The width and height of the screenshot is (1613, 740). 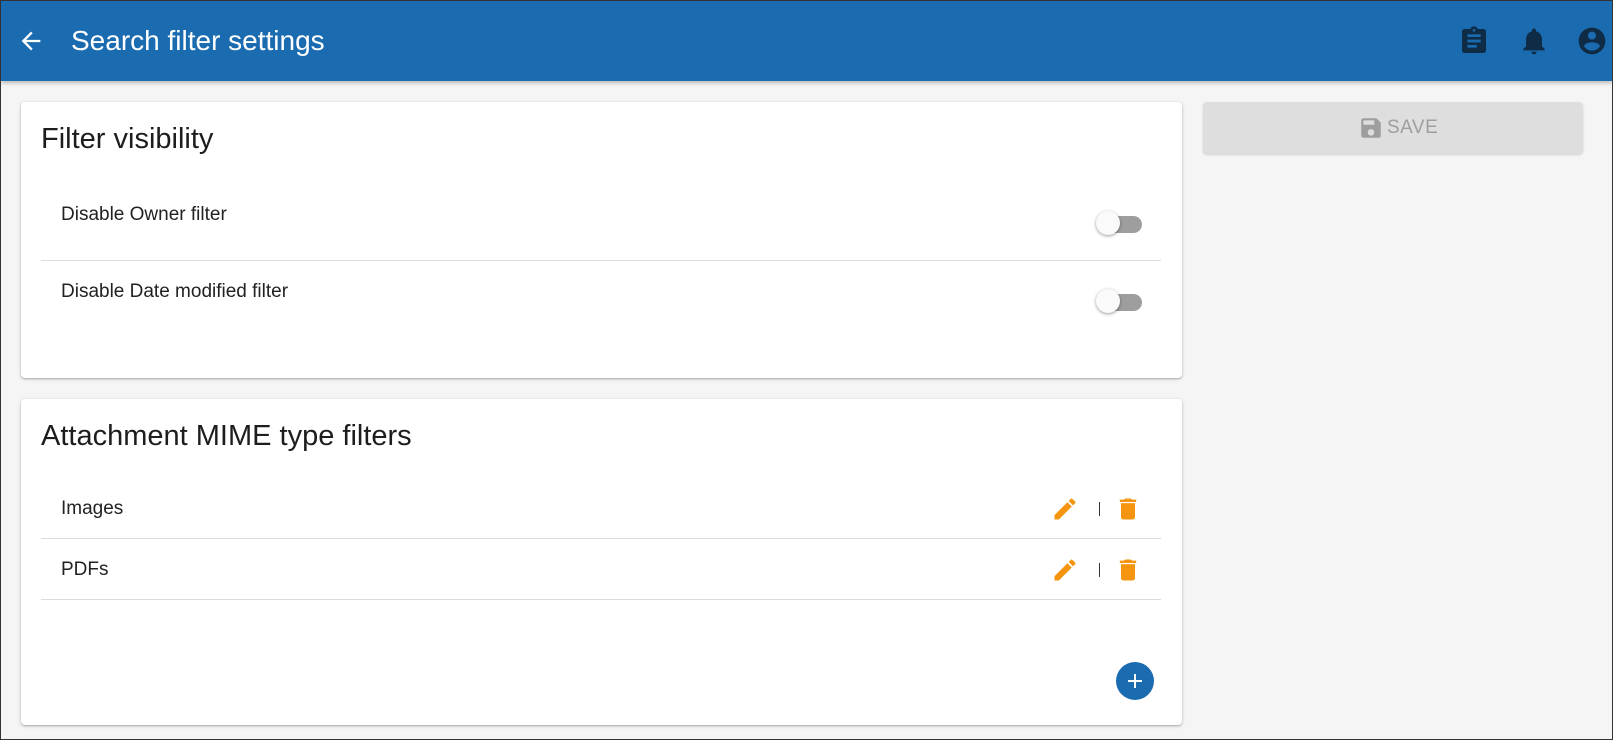 I want to click on mime-filter-label: PDFs, so click(x=85, y=569).